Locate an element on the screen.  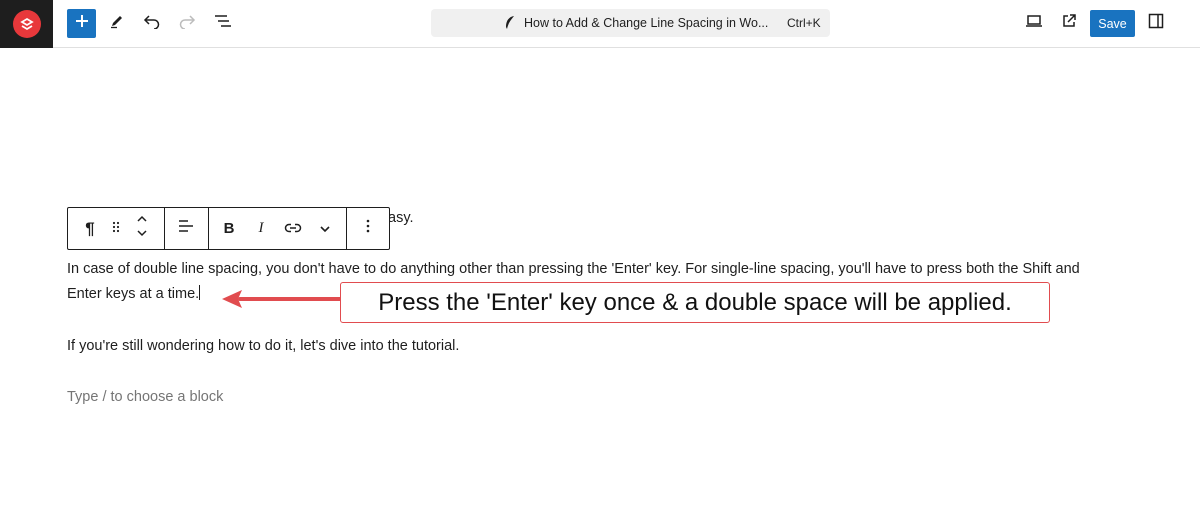
block-type-button: ¶ is located at coordinates (90, 228).